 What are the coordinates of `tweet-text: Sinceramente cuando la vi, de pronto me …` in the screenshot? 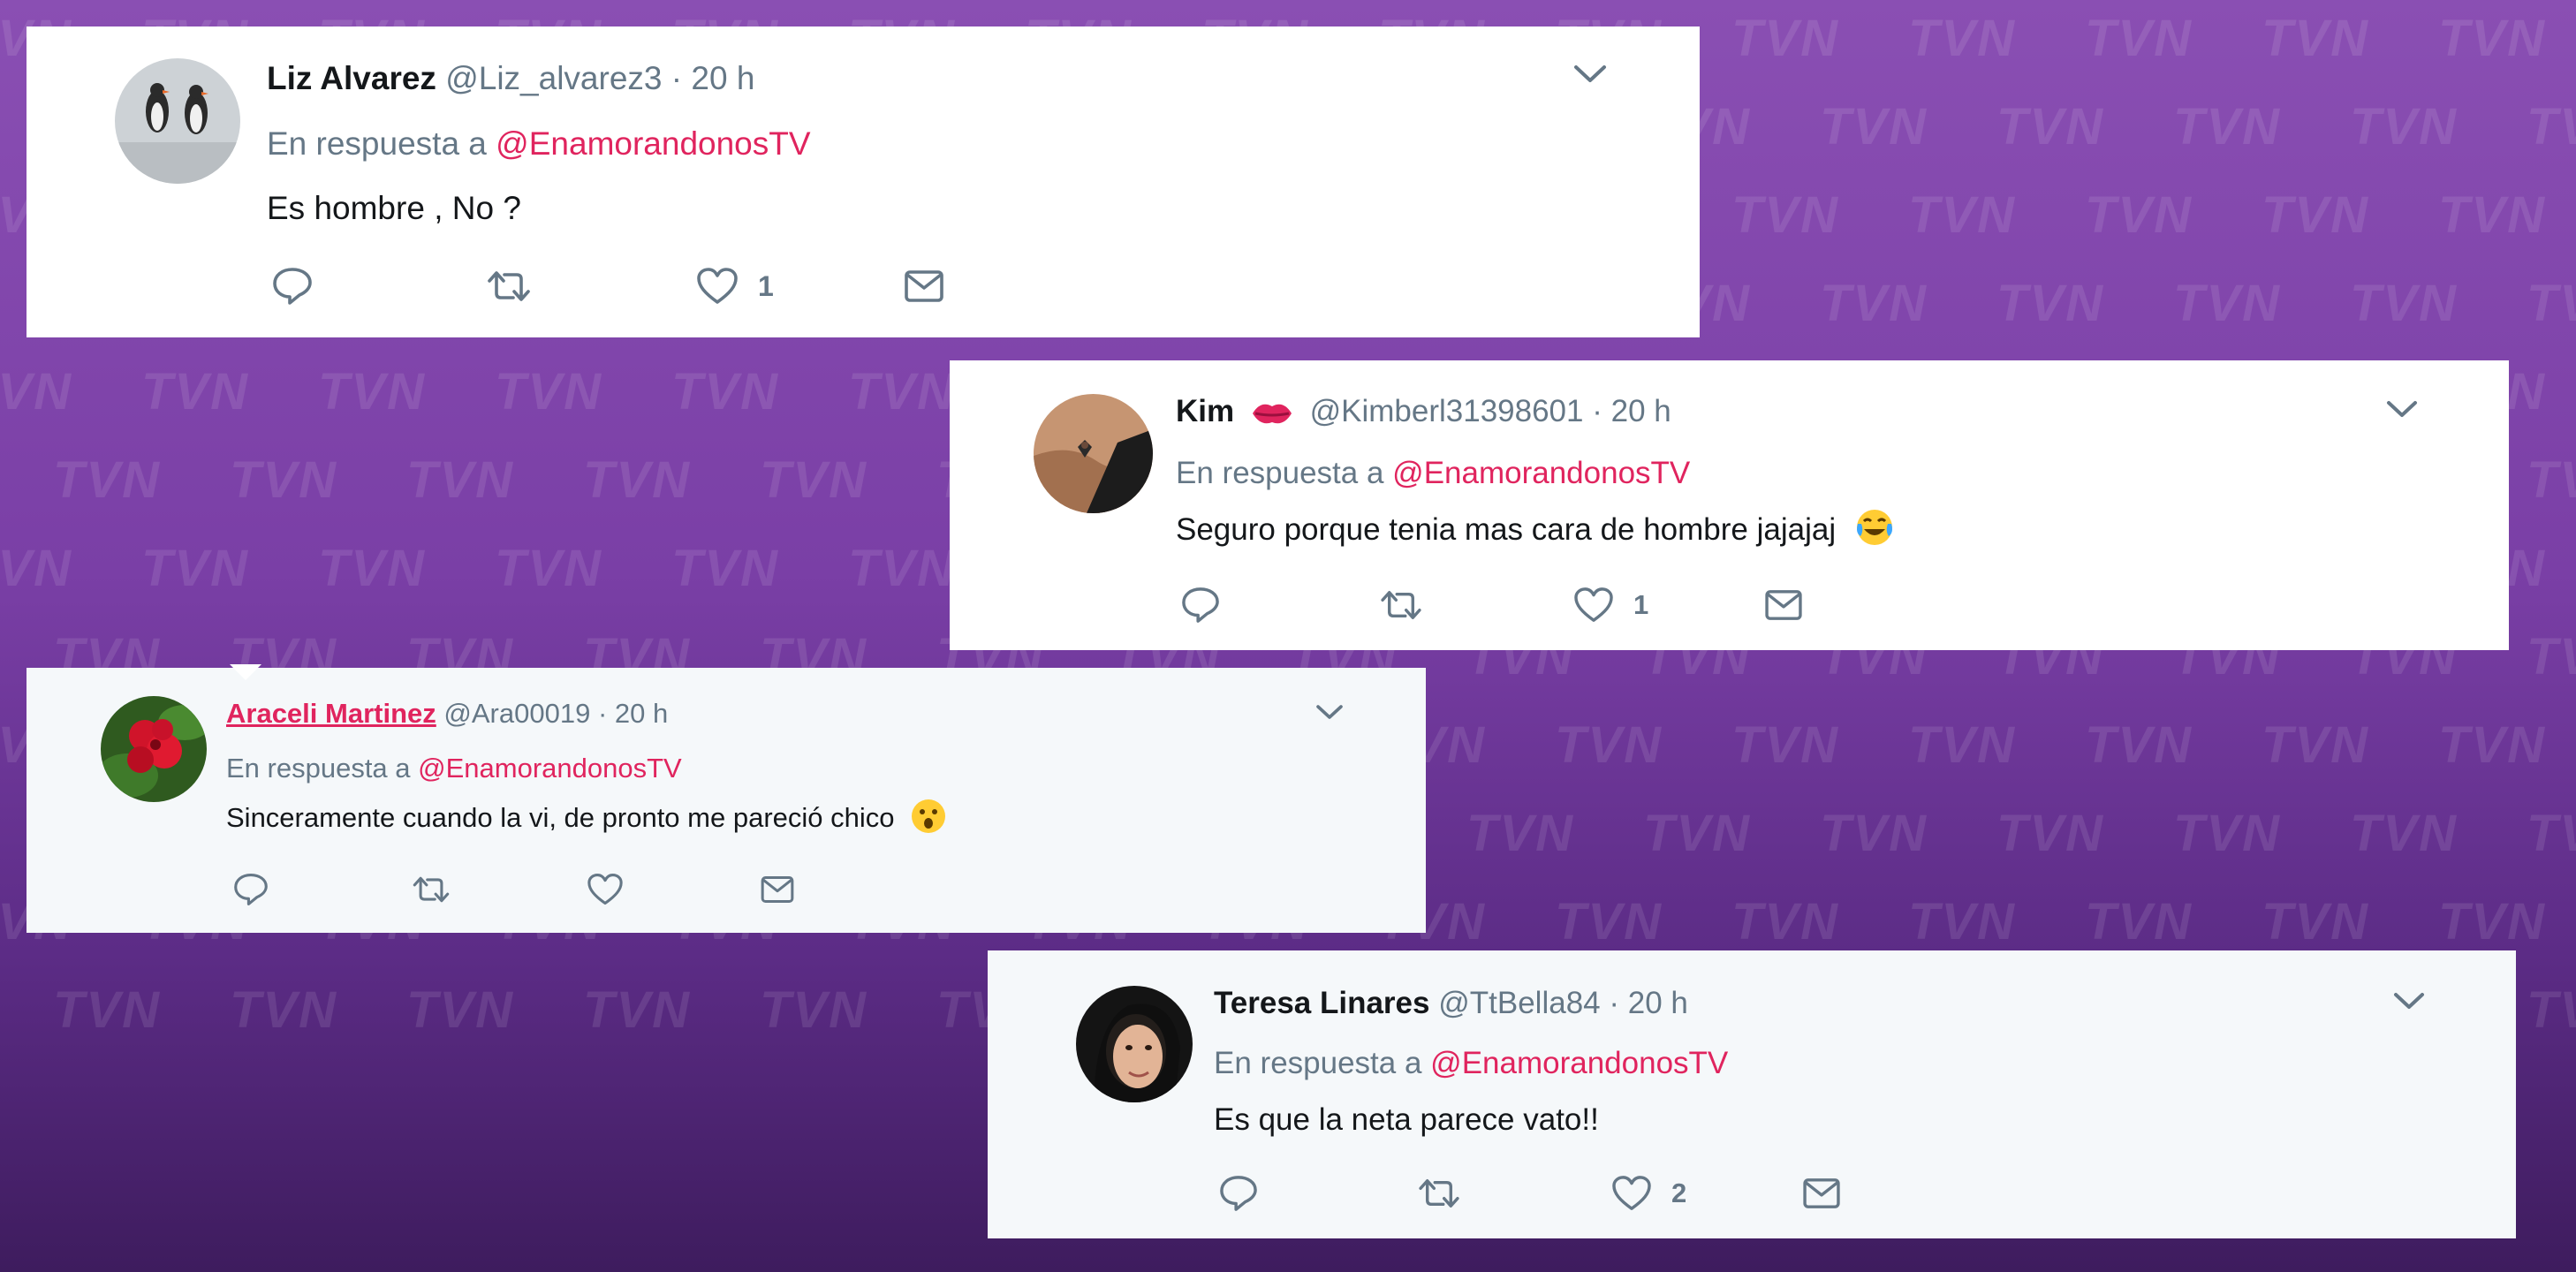 It's located at (560, 817).